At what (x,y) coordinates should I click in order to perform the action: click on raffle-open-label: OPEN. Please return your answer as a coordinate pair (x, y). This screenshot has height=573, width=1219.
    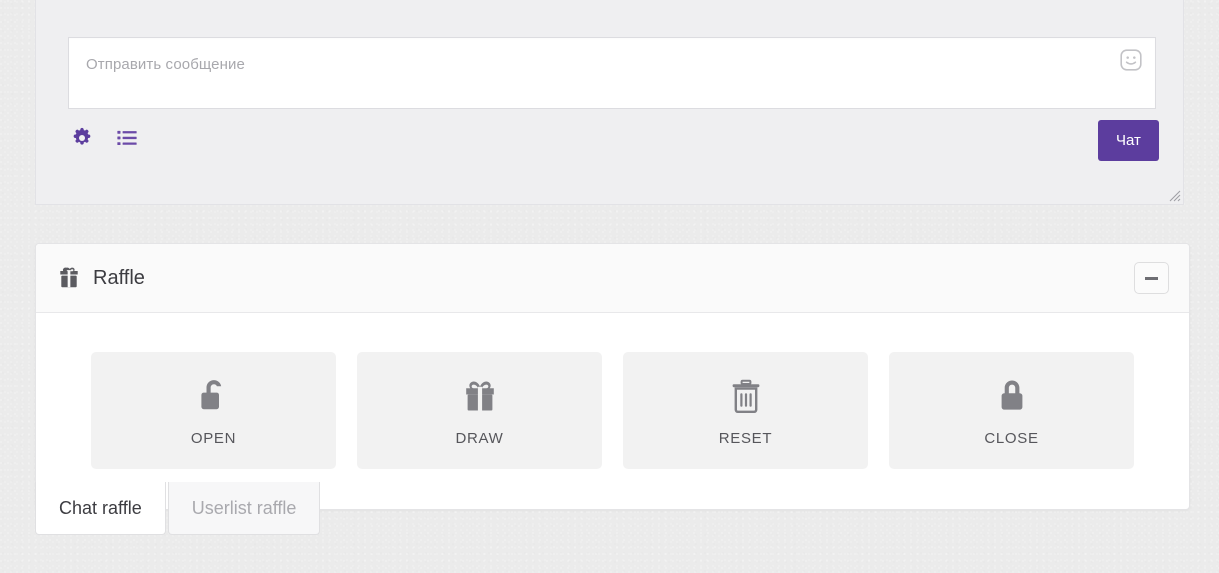
    Looking at the image, I should click on (213, 438).